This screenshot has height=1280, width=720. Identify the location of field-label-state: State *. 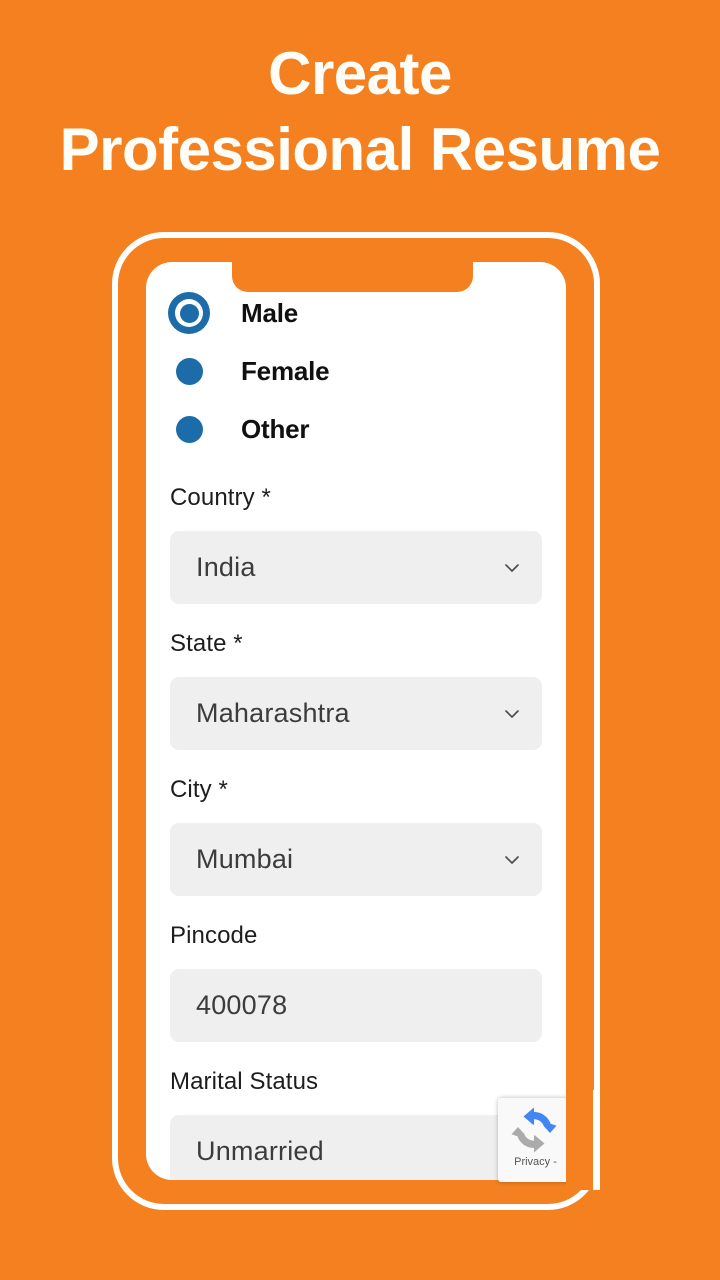
(206, 643).